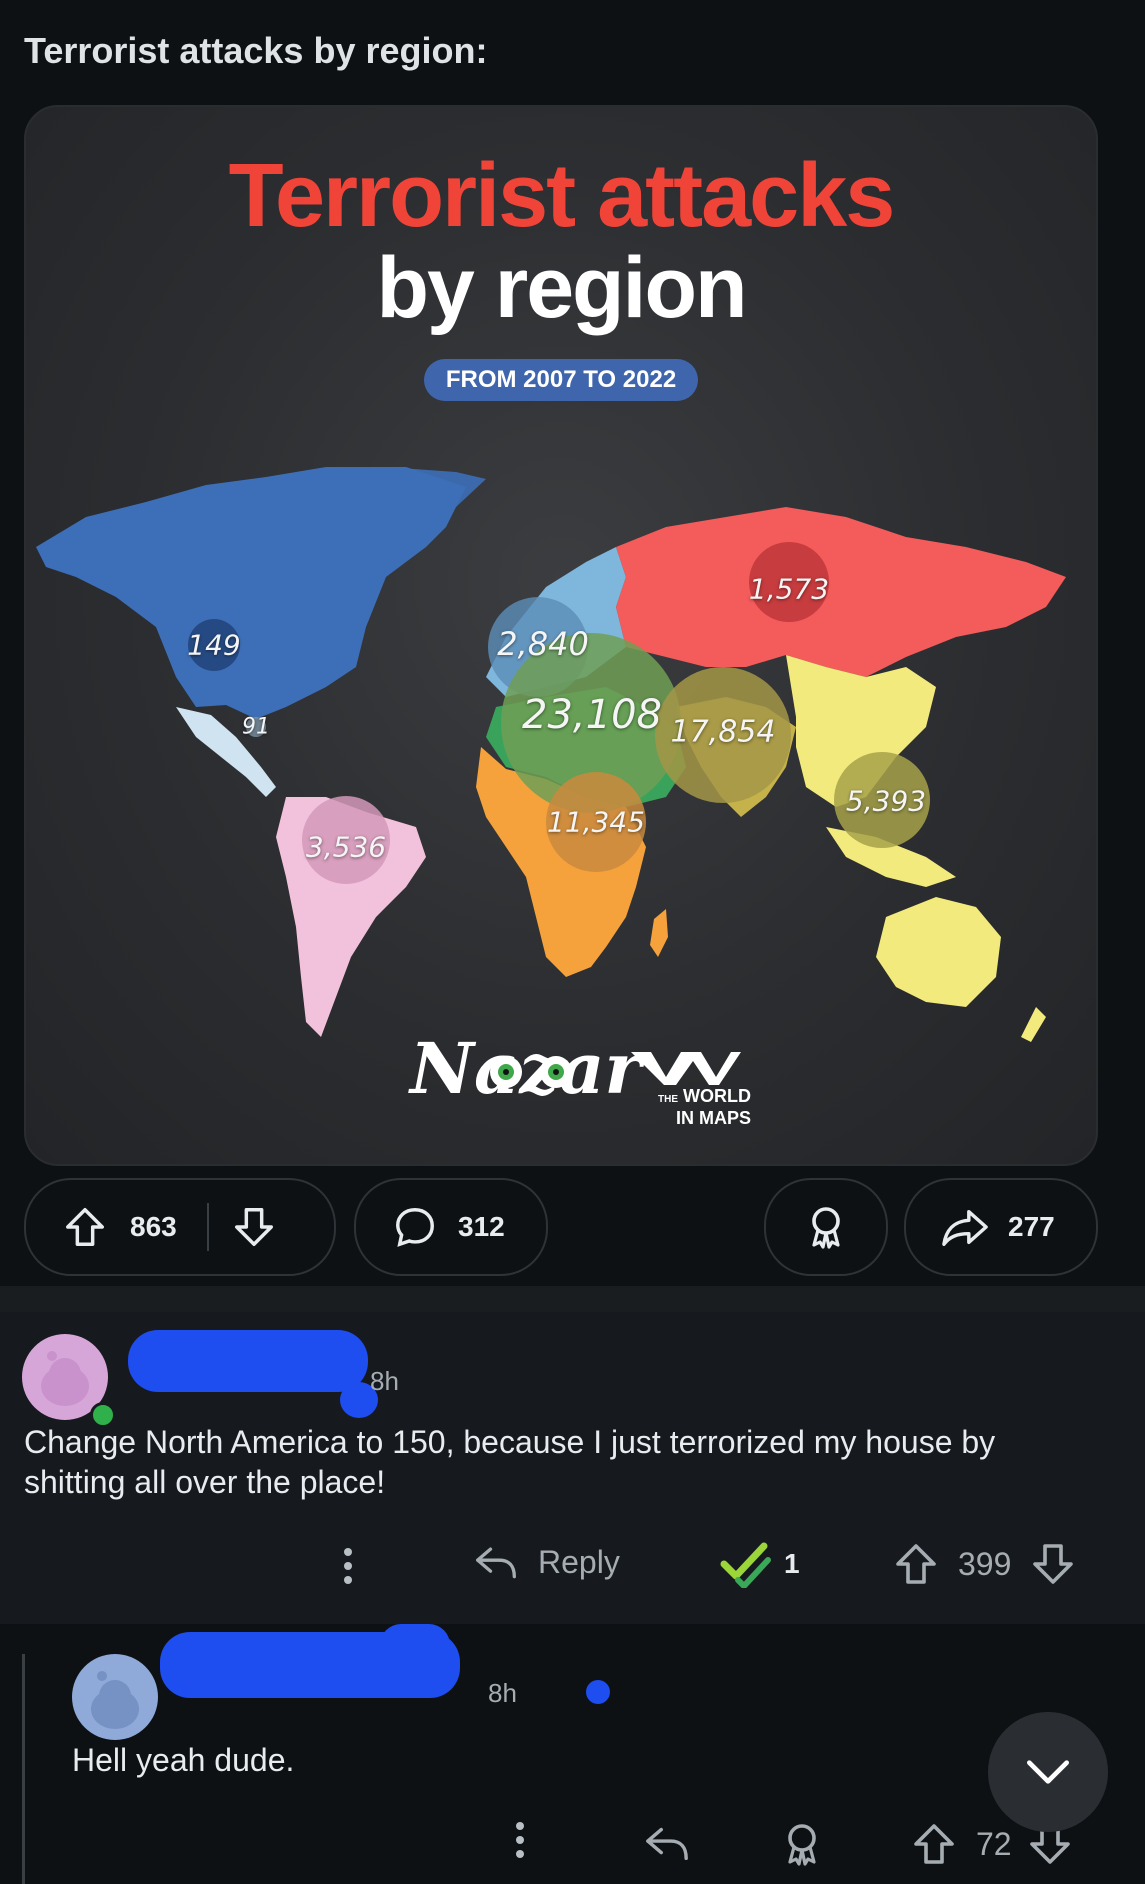 Image resolution: width=1145 pixels, height=1884 pixels. What do you see at coordinates (994, 1843) in the screenshot?
I see `comment-vote-count: 72` at bounding box center [994, 1843].